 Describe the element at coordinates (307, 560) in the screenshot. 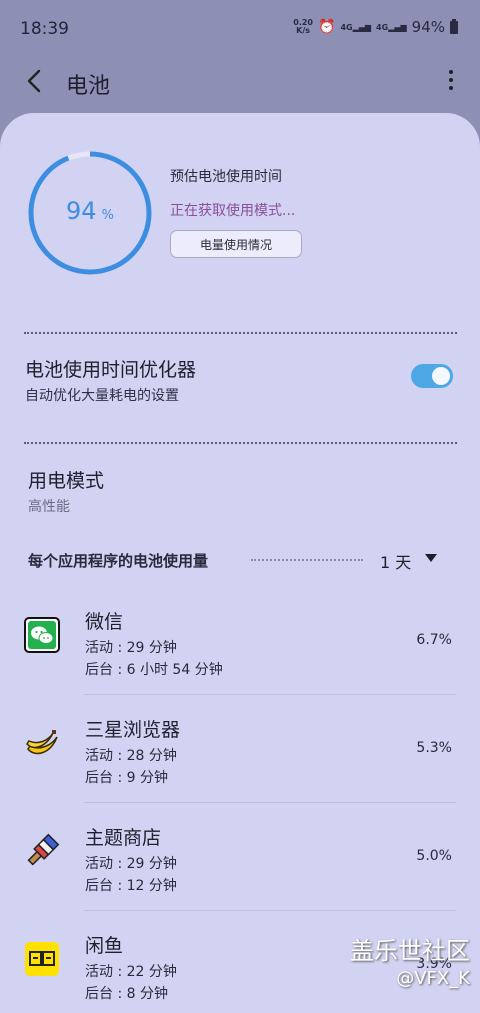

I see `leader-dots` at that location.